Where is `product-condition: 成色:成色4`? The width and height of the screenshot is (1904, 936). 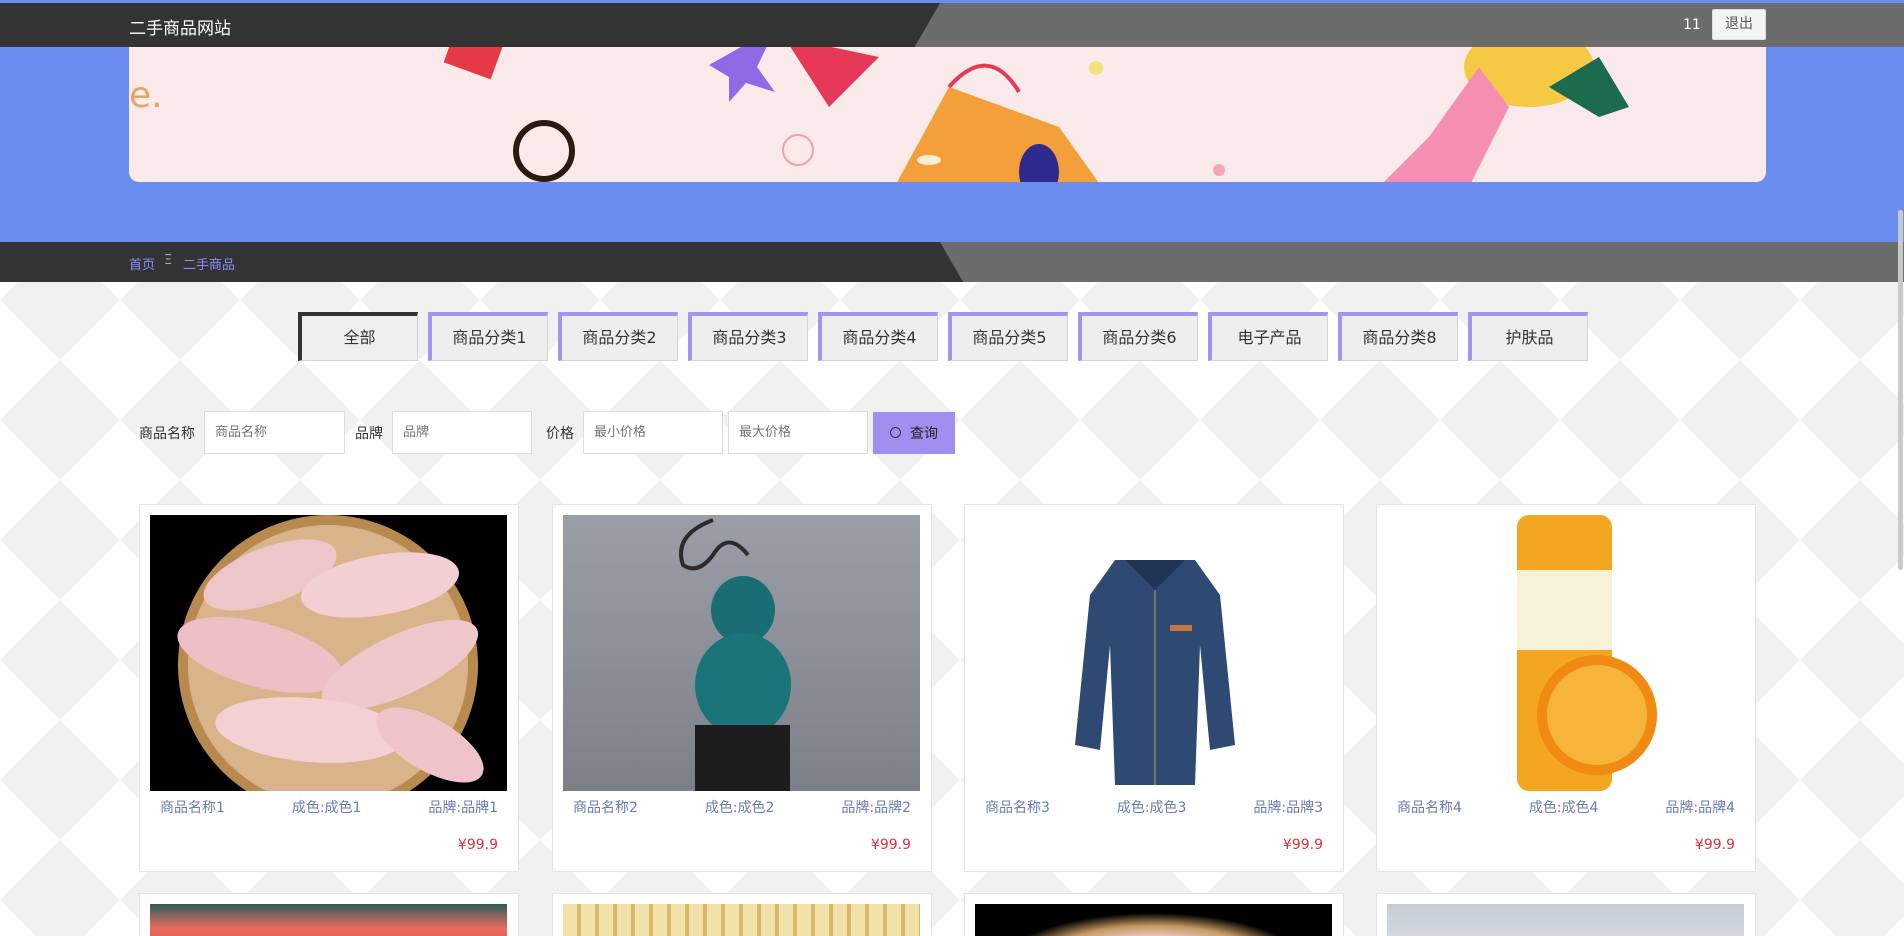
product-condition: 成色:成色4 is located at coordinates (1563, 808).